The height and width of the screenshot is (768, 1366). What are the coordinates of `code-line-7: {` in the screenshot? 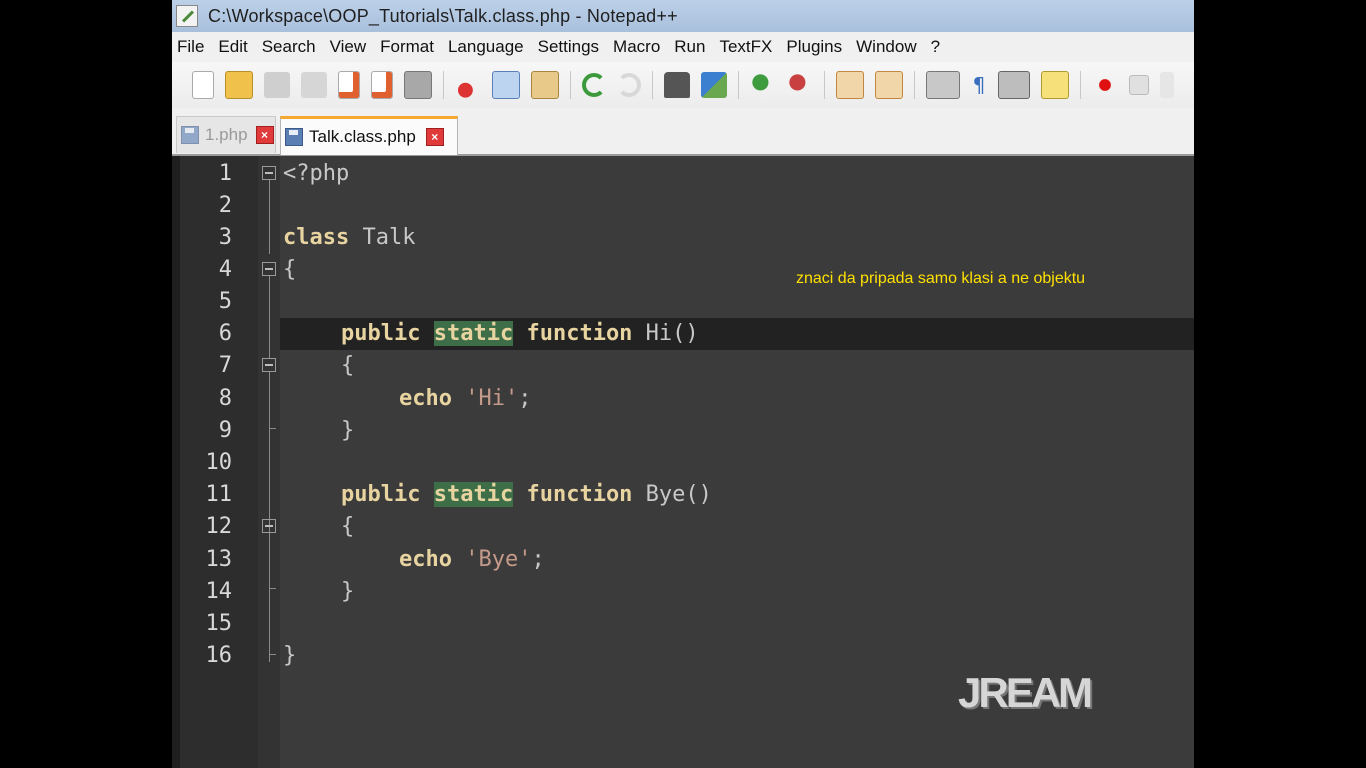 It's located at (347, 366).